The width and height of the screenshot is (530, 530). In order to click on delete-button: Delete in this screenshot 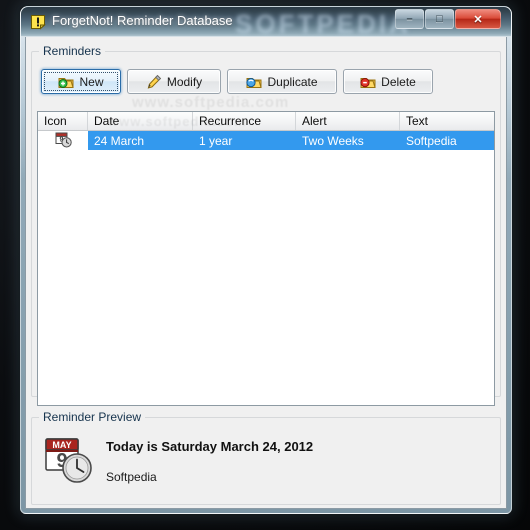, I will do `click(388, 81)`.